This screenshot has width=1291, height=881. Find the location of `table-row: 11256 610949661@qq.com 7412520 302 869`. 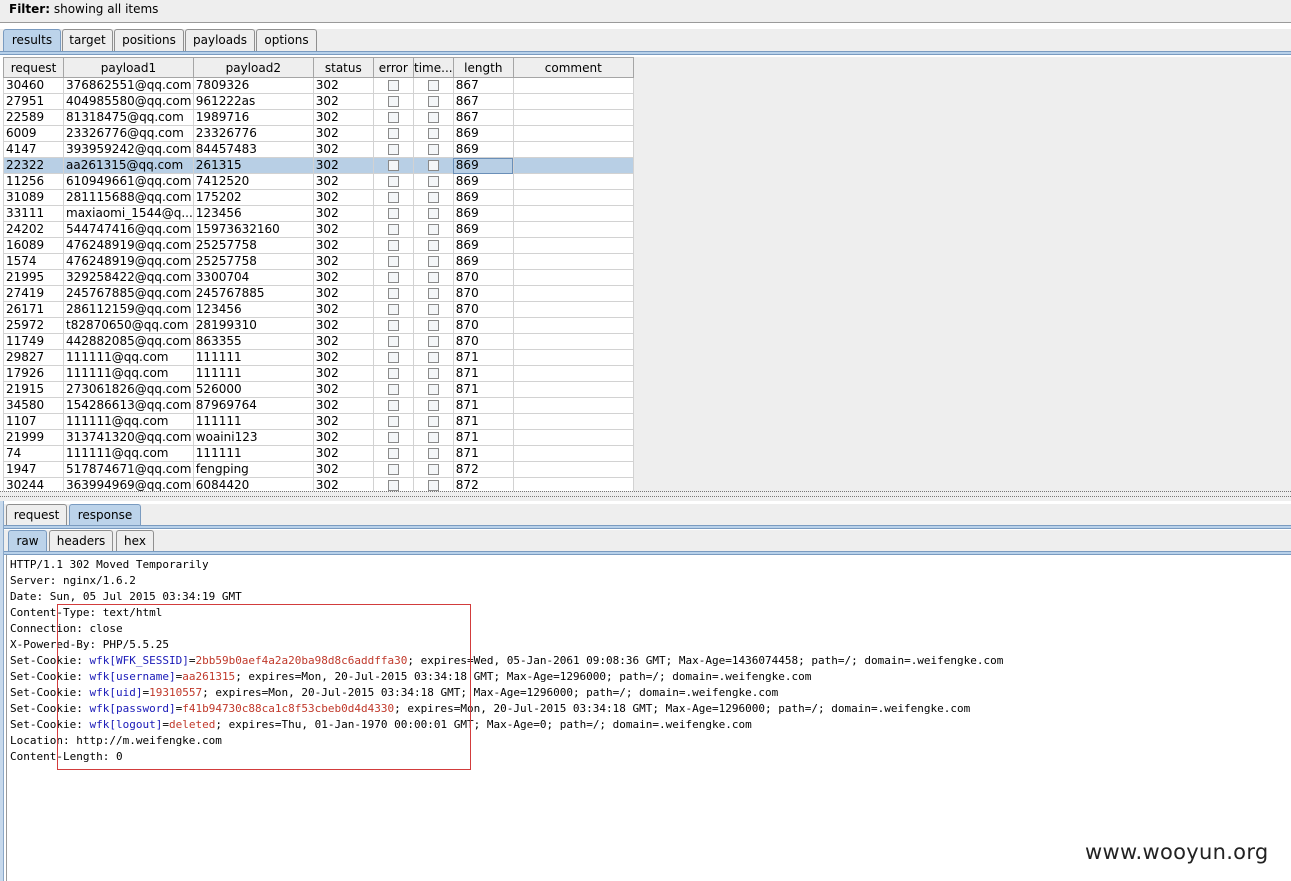

table-row: 11256 610949661@qq.com 7412520 302 869 is located at coordinates (318, 181).